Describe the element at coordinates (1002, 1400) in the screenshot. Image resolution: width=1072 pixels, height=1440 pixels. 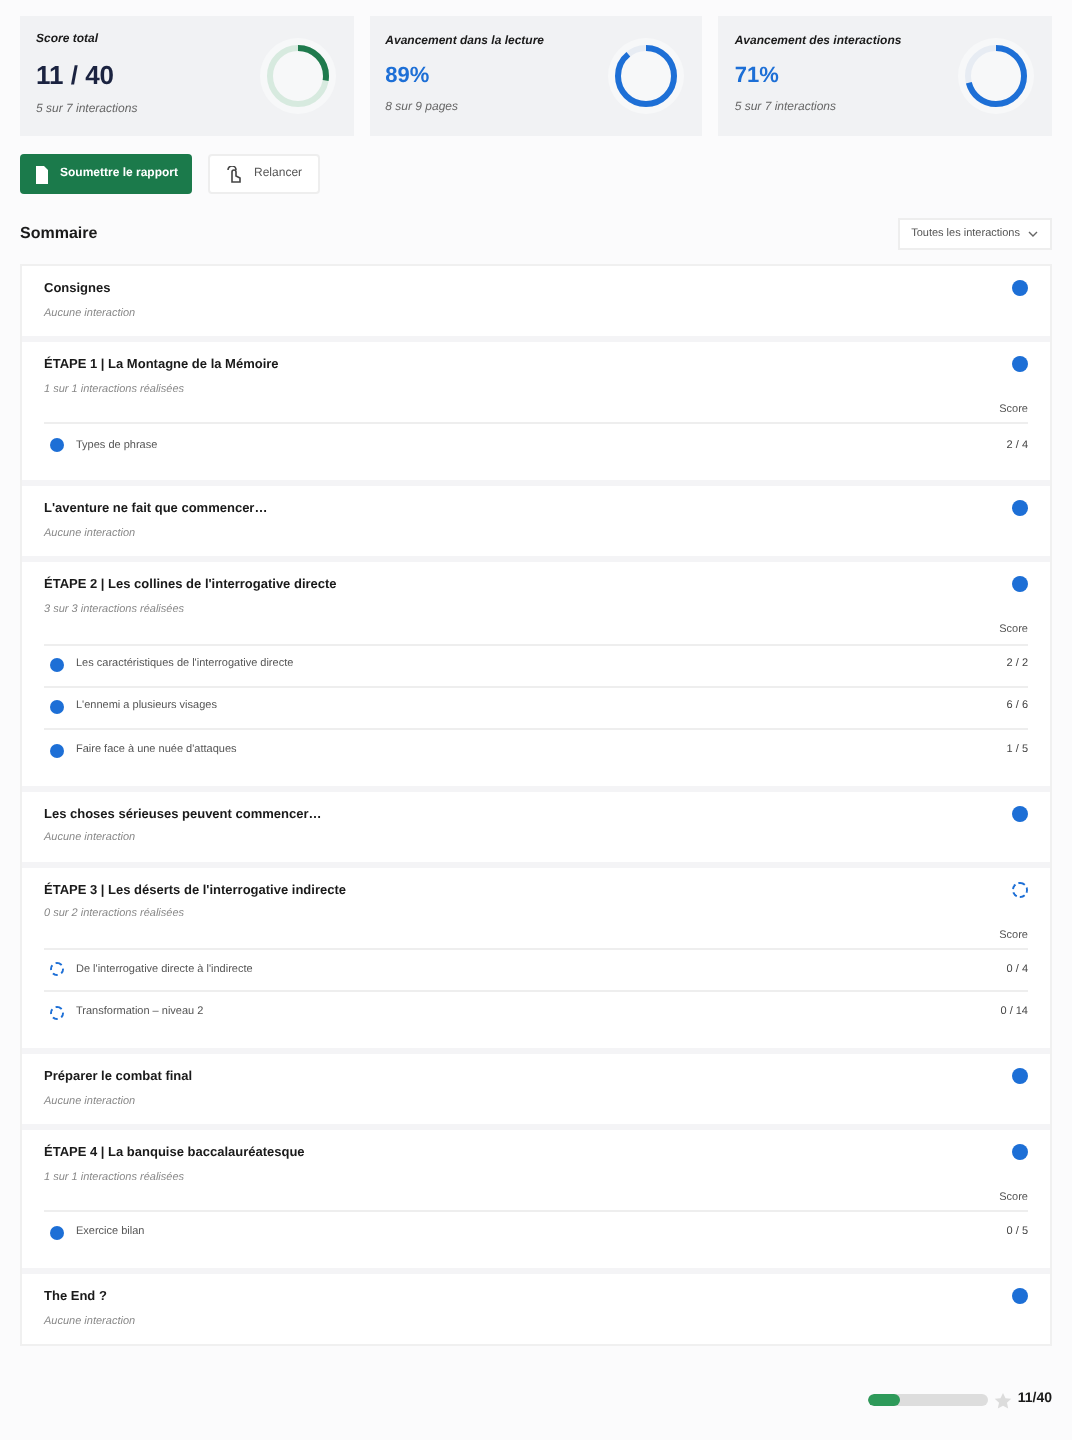
I see `star-icon` at that location.